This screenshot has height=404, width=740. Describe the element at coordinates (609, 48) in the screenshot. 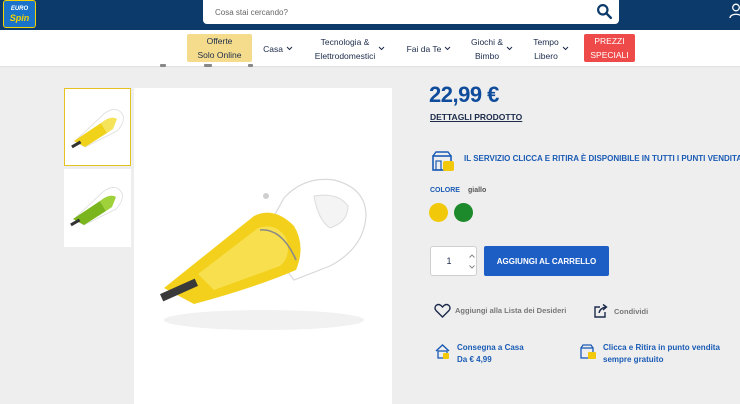

I see `nav-item-prezzi-speciali: PREZZI SPECIALI` at that location.